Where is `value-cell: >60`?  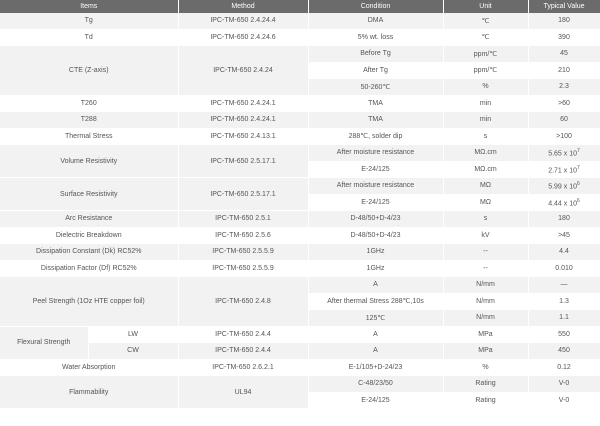 value-cell: >60 is located at coordinates (564, 103).